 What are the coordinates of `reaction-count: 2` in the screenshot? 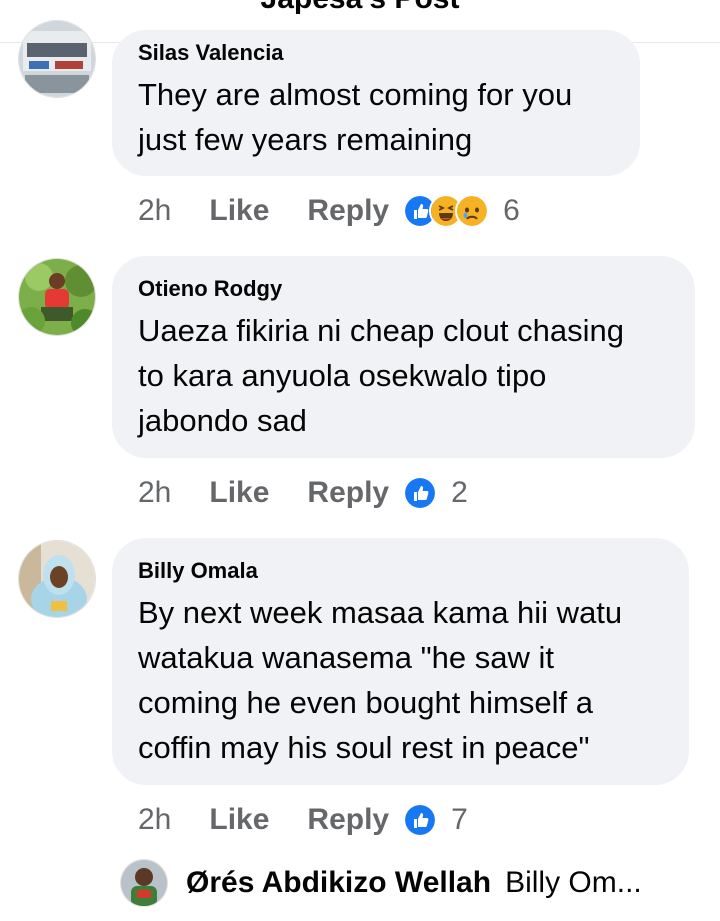 It's located at (459, 493).